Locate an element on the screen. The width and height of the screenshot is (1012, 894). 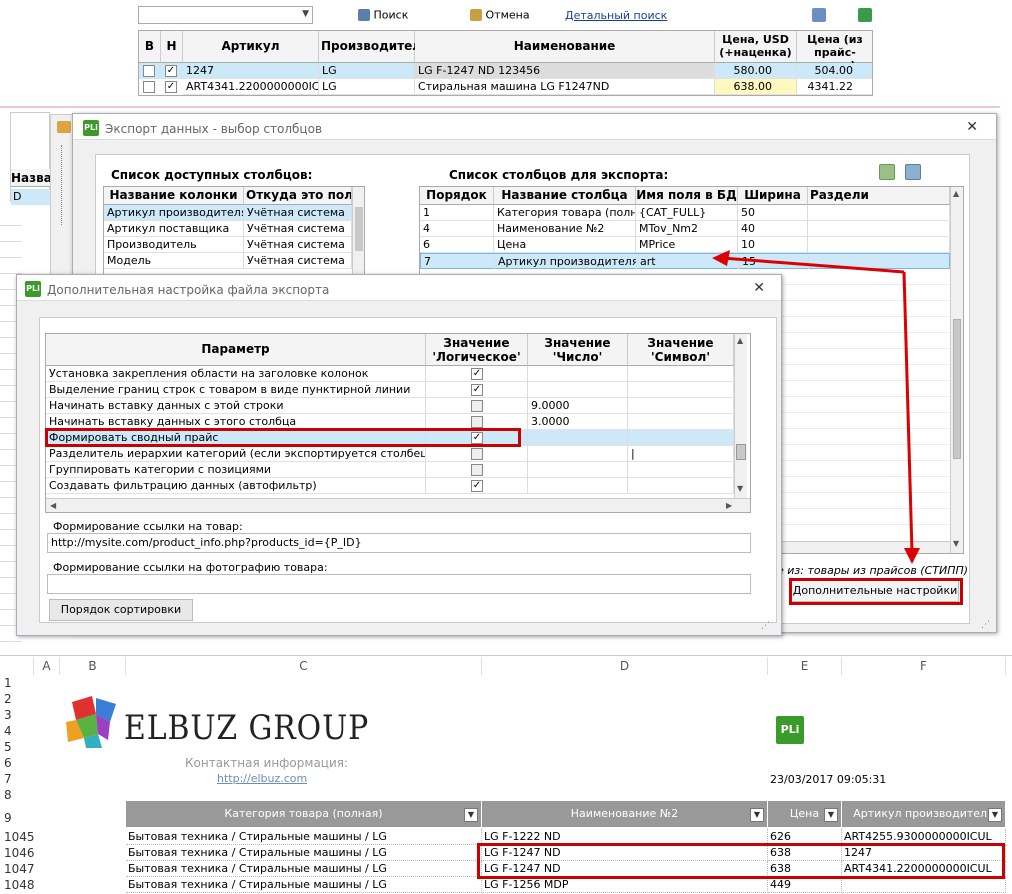
row-number: 1045 is located at coordinates (17, 837).